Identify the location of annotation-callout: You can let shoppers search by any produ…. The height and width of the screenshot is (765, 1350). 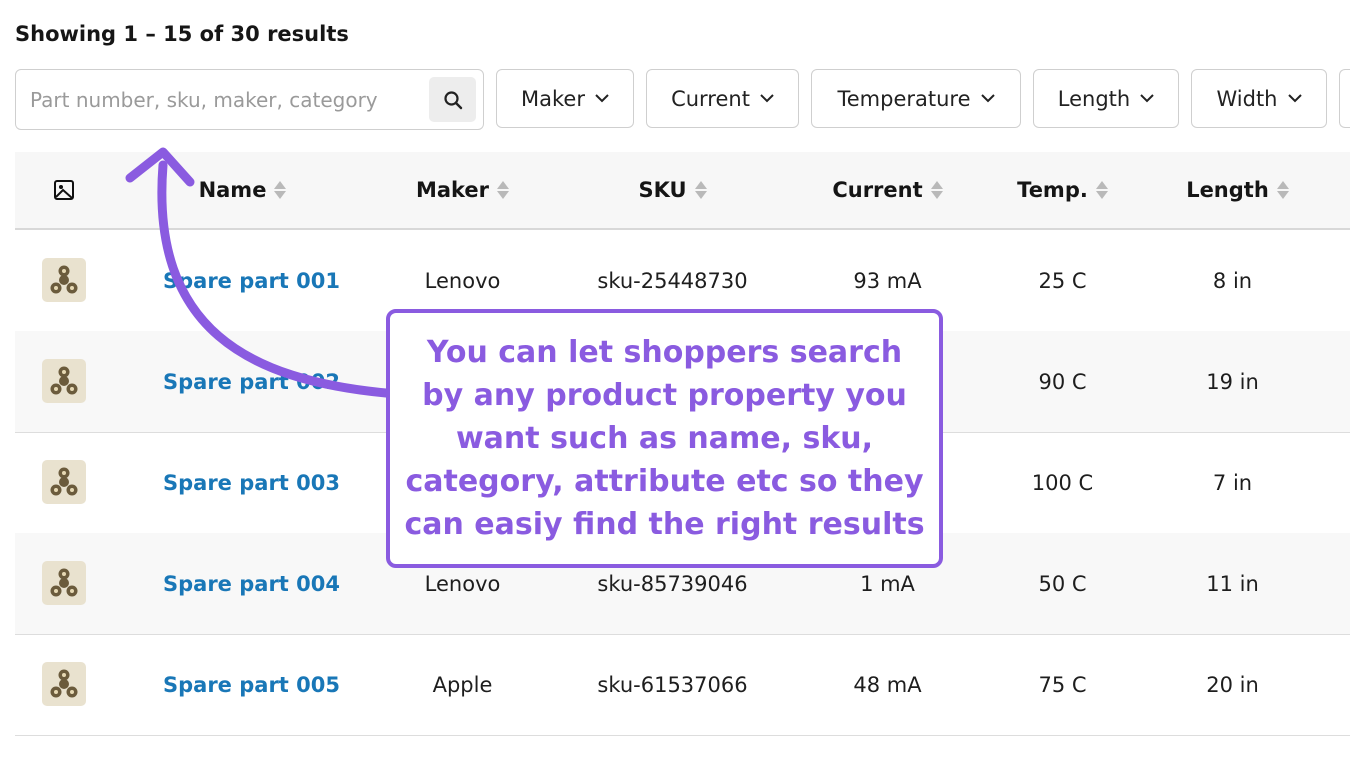
(664, 438).